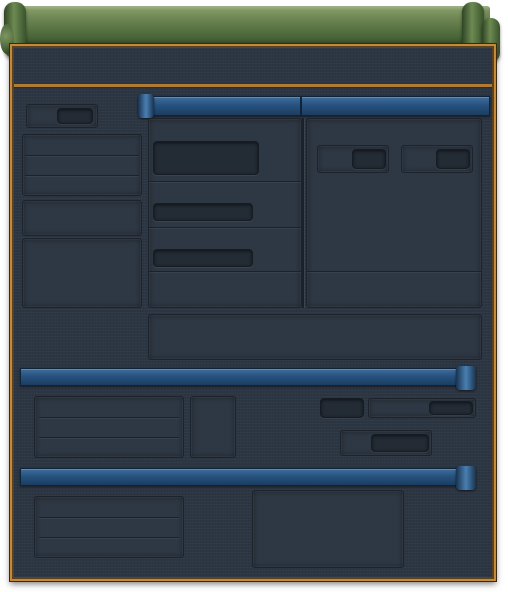  What do you see at coordinates (301, 106) in the screenshot?
I see `ribbon-divider` at bounding box center [301, 106].